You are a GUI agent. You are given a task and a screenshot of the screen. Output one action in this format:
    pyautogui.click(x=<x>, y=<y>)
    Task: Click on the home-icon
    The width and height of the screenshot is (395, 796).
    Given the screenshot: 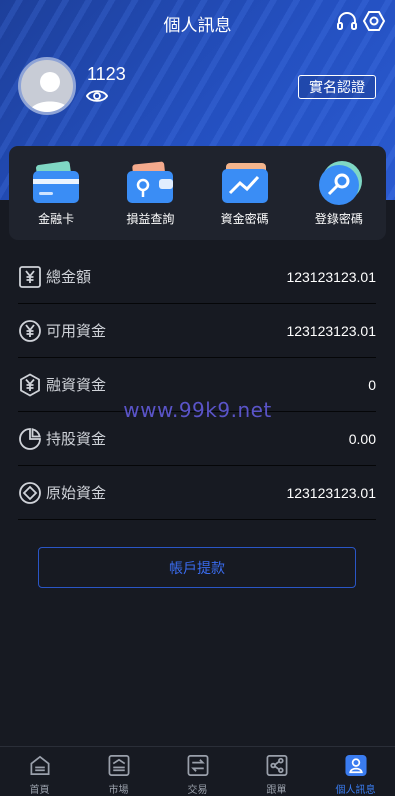 What is the action you would take?
    pyautogui.click(x=39, y=765)
    